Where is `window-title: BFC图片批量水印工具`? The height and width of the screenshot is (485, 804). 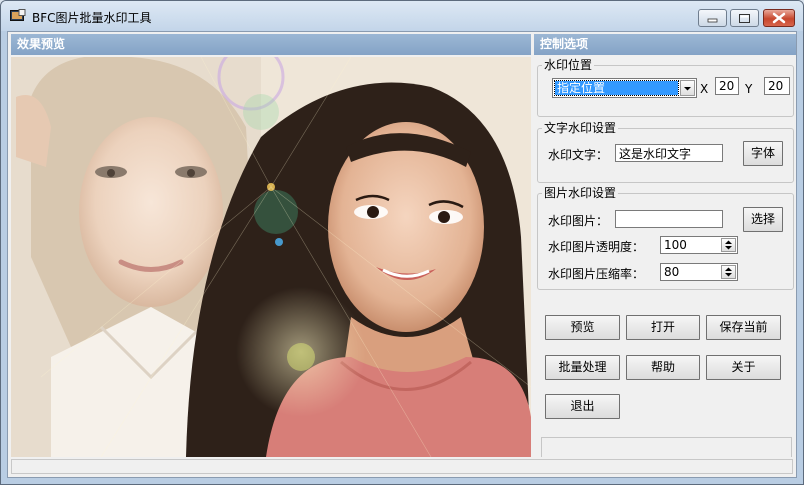 window-title: BFC图片批量水印工具 is located at coordinates (92, 18).